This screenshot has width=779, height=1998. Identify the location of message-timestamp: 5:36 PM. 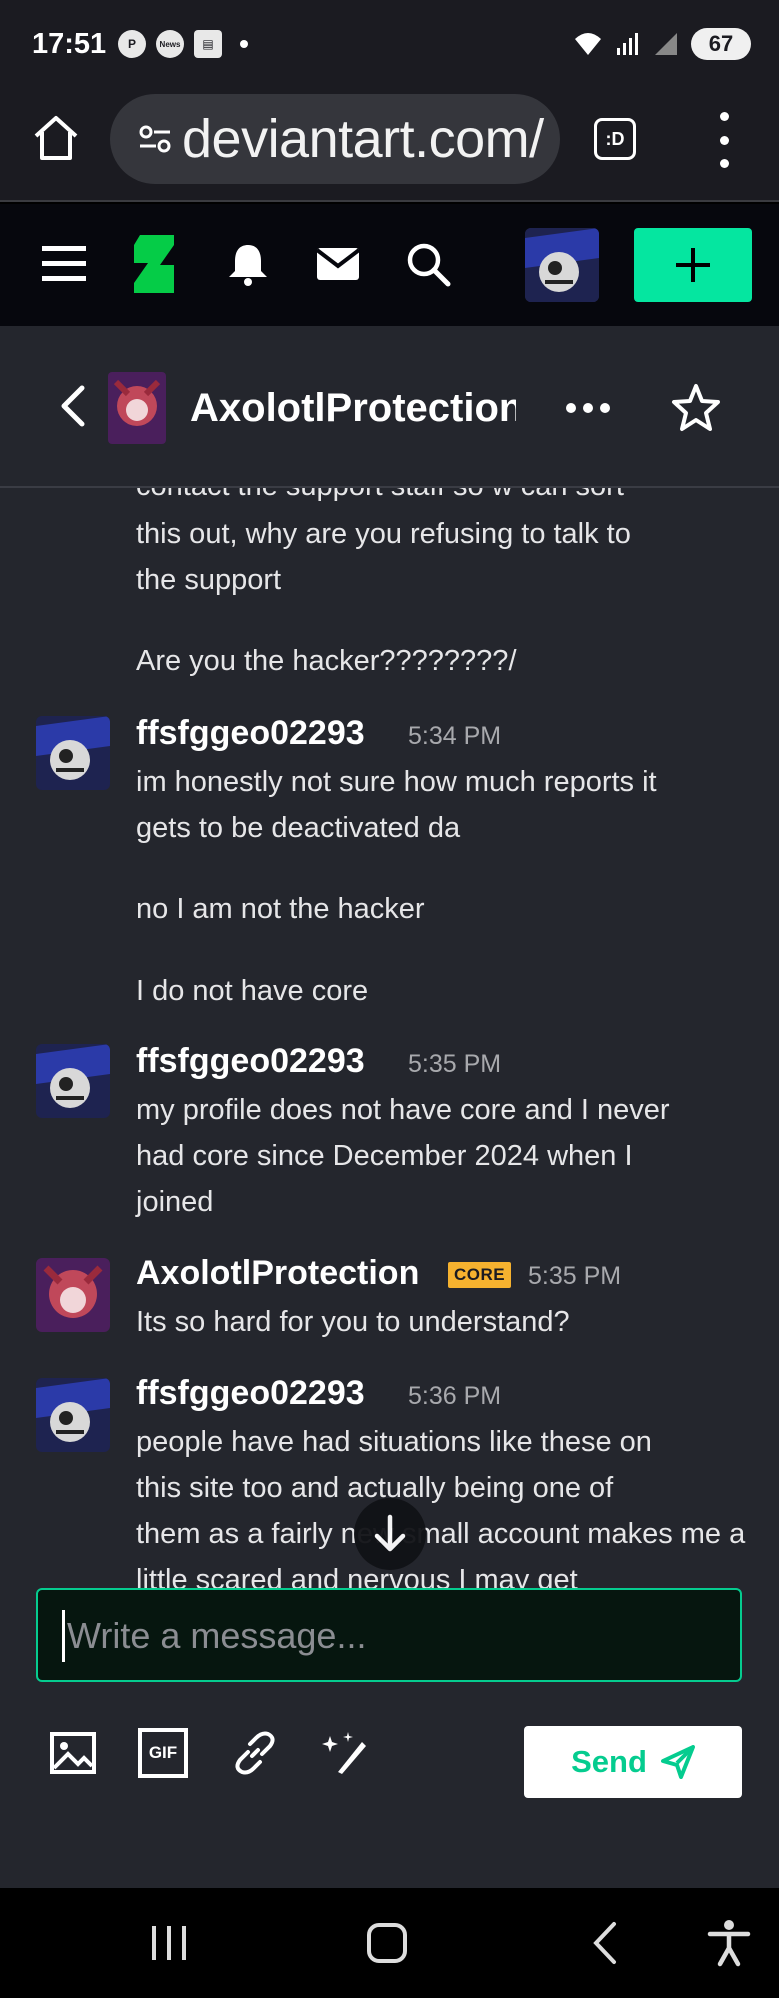
(455, 1396).